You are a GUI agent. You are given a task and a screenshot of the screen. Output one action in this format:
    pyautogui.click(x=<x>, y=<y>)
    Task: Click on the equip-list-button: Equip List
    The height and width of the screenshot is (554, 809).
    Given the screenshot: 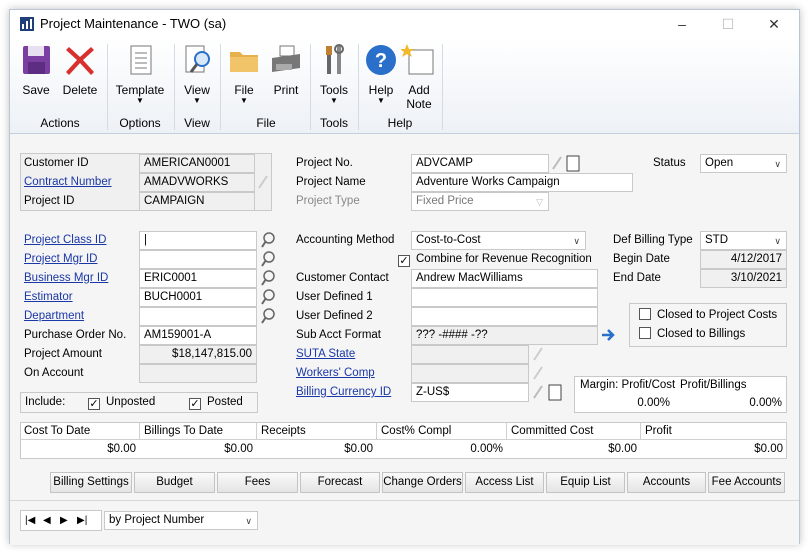 What is the action you would take?
    pyautogui.click(x=585, y=482)
    